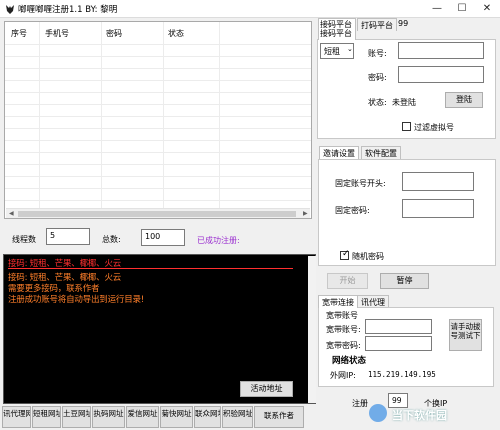 Image resolution: width=500 pixels, height=430 pixels. I want to click on ip-switch-count-input: 99, so click(398, 400).